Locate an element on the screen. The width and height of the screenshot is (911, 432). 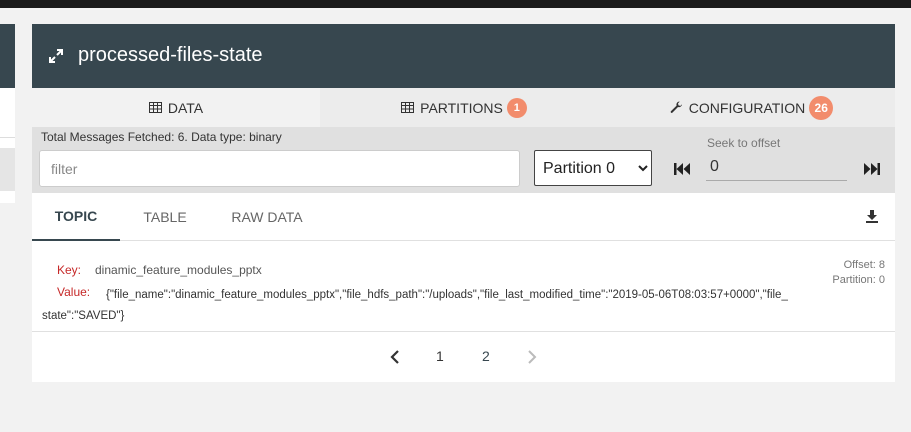
left-panel-divider is located at coordinates (7, 137).